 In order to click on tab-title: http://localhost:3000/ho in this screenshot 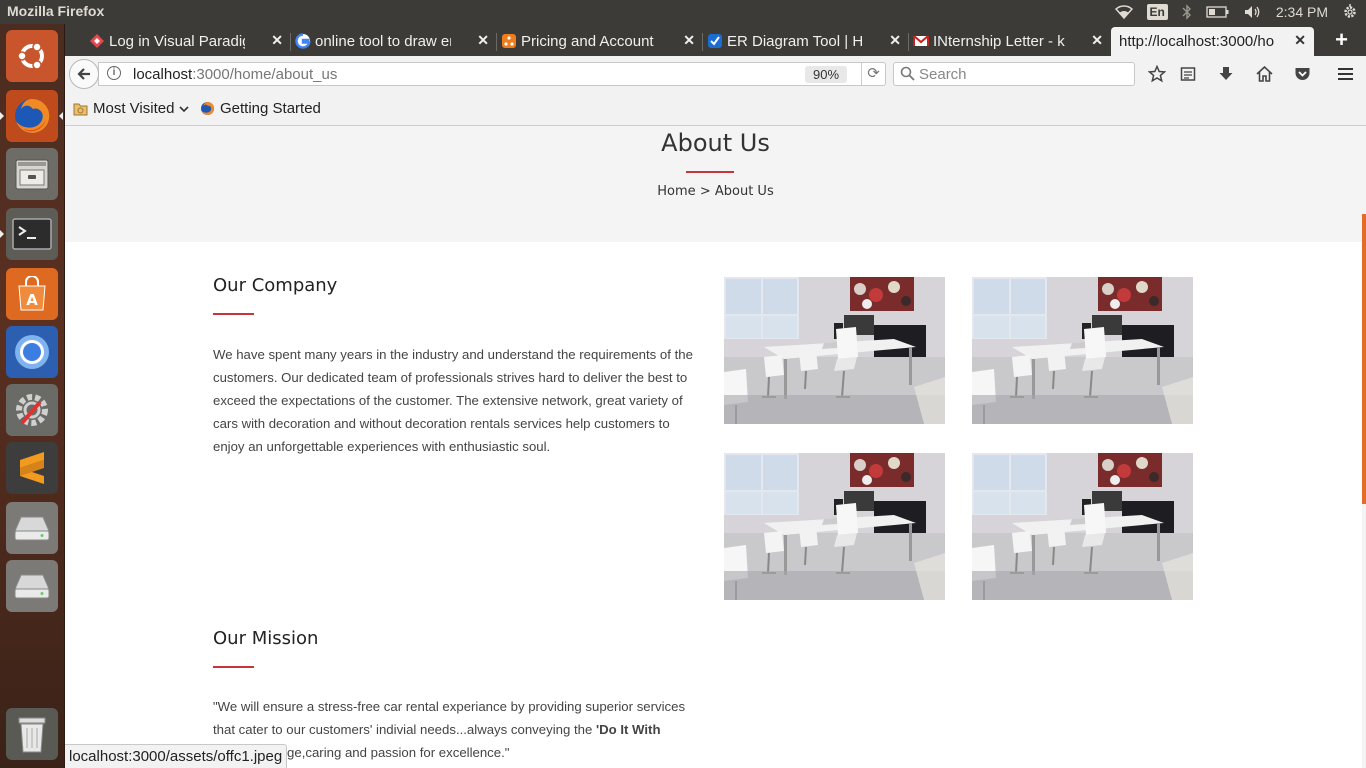, I will do `click(1197, 41)`.